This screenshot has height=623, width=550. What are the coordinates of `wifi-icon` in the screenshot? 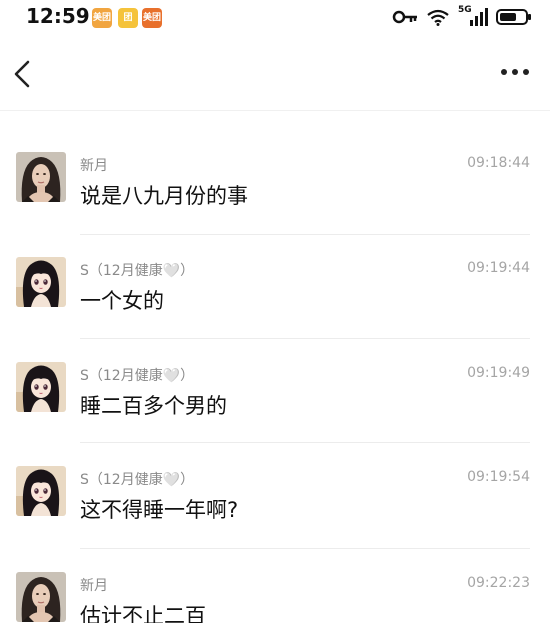 It's located at (438, 17).